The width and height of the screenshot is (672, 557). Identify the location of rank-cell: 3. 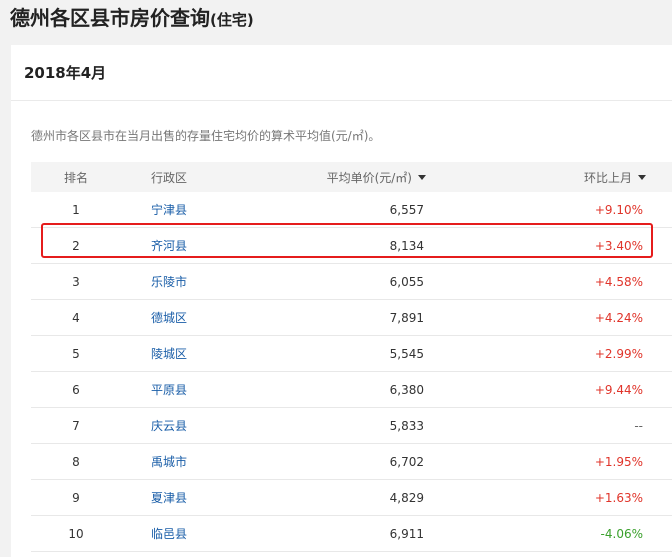
(76, 281).